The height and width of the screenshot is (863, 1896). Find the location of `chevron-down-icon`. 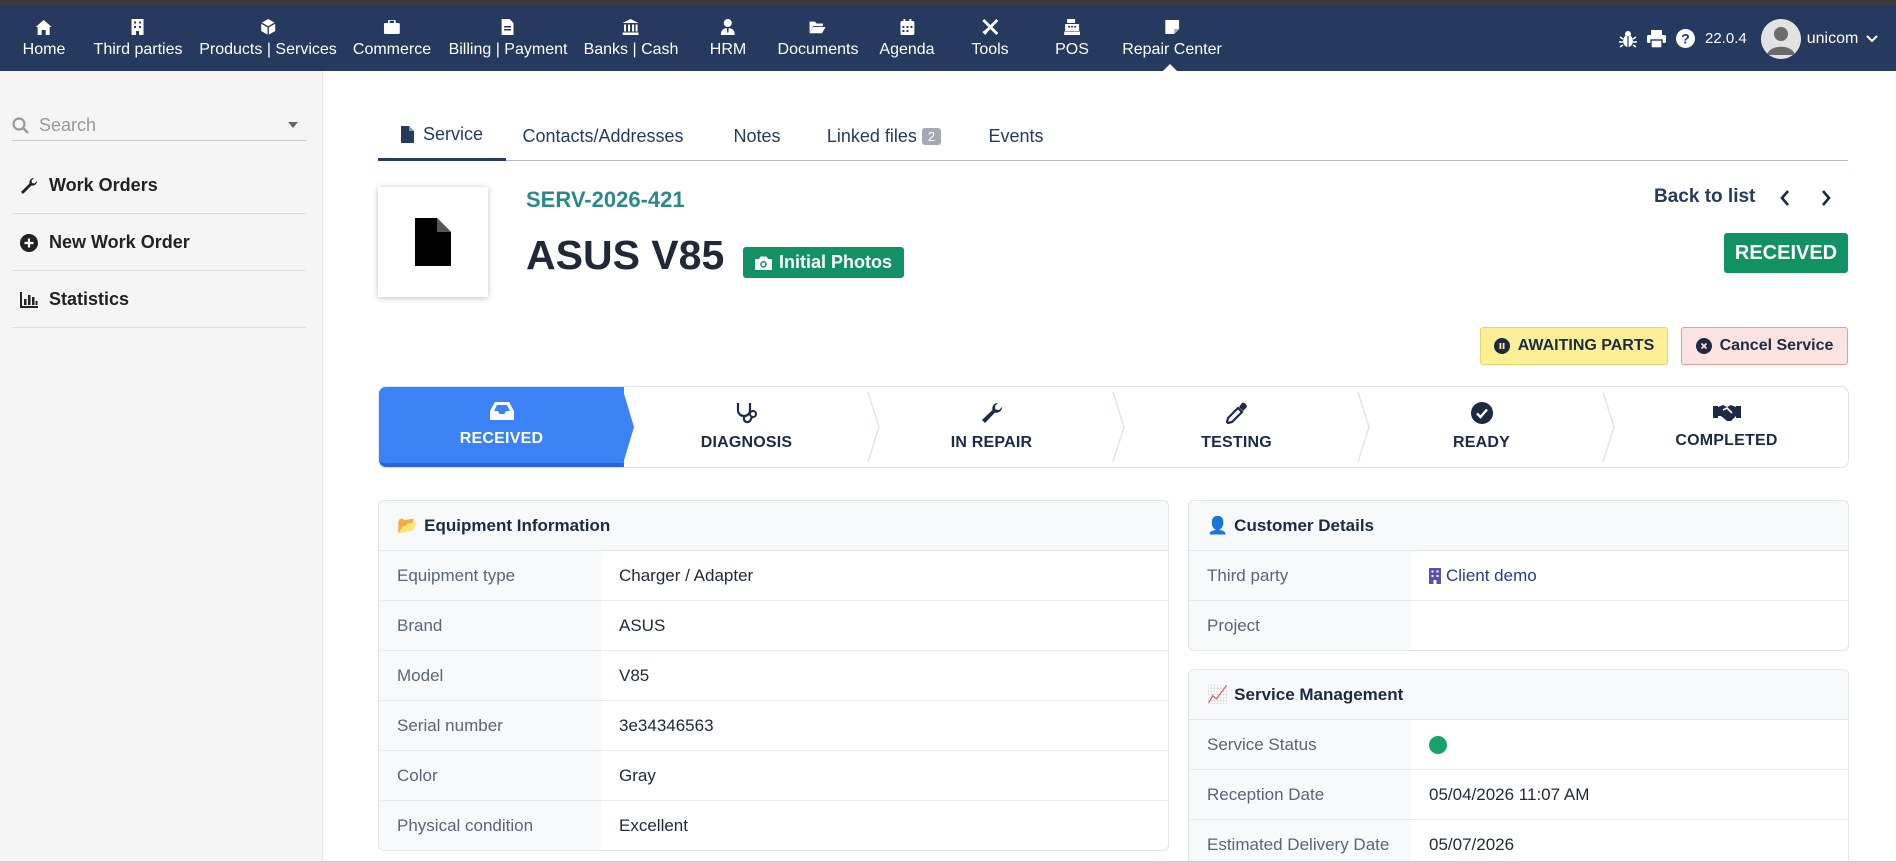

chevron-down-icon is located at coordinates (1872, 38).